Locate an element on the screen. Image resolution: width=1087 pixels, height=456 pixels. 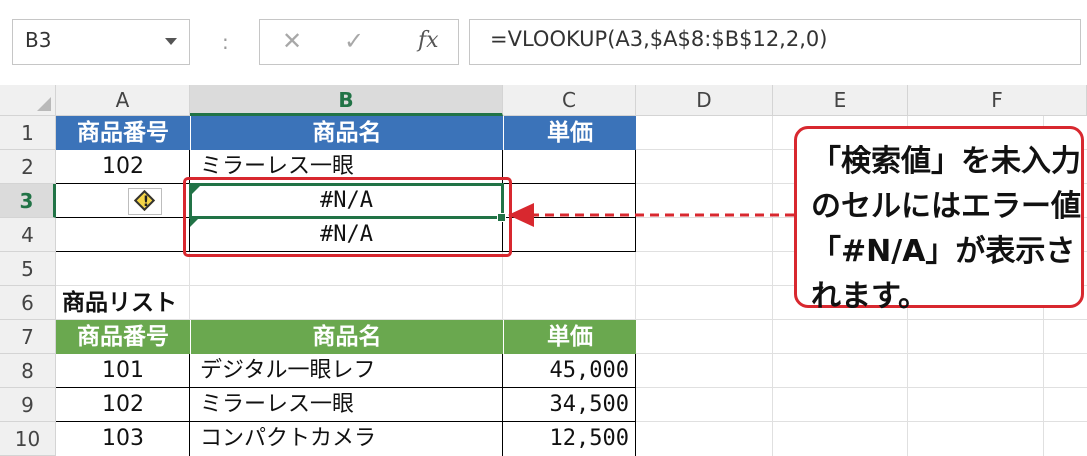
table2-title: 商品リスト is located at coordinates (119, 303).